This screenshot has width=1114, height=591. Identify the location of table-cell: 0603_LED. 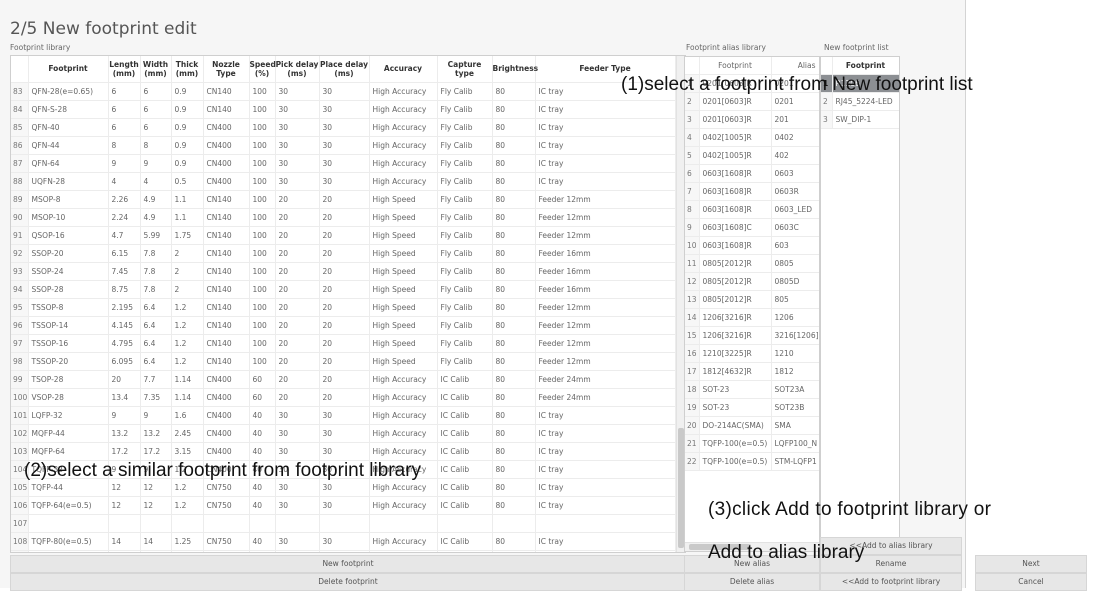
(795, 209).